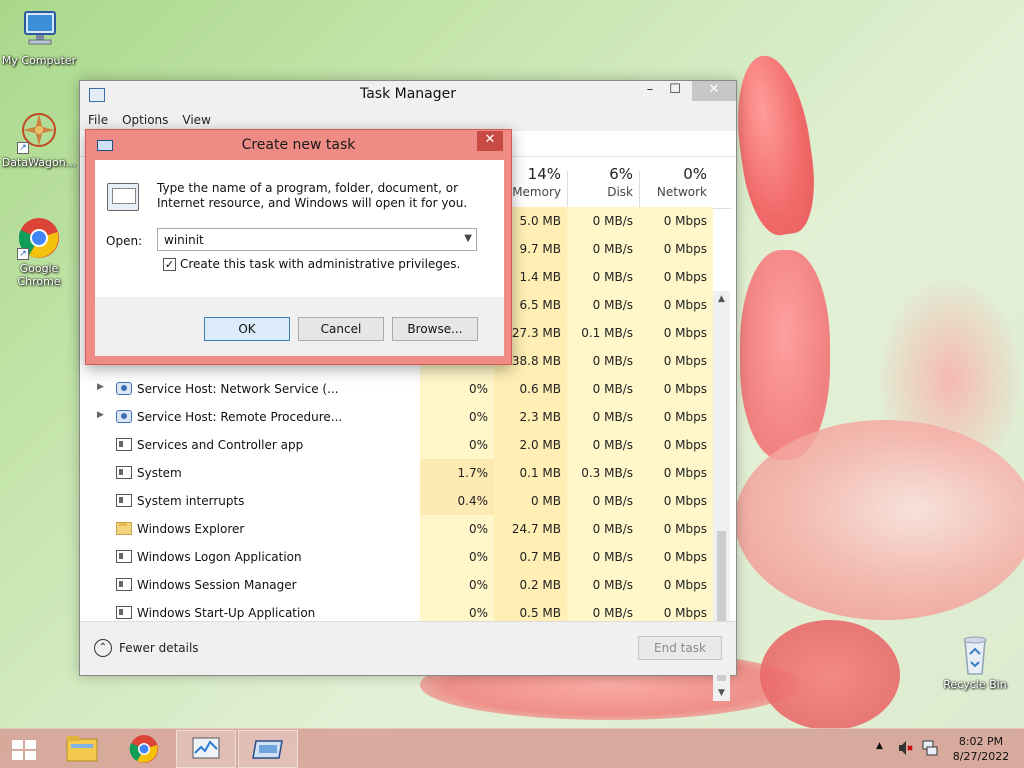  I want to click on column-header-network: 0% Network, so click(677, 182).